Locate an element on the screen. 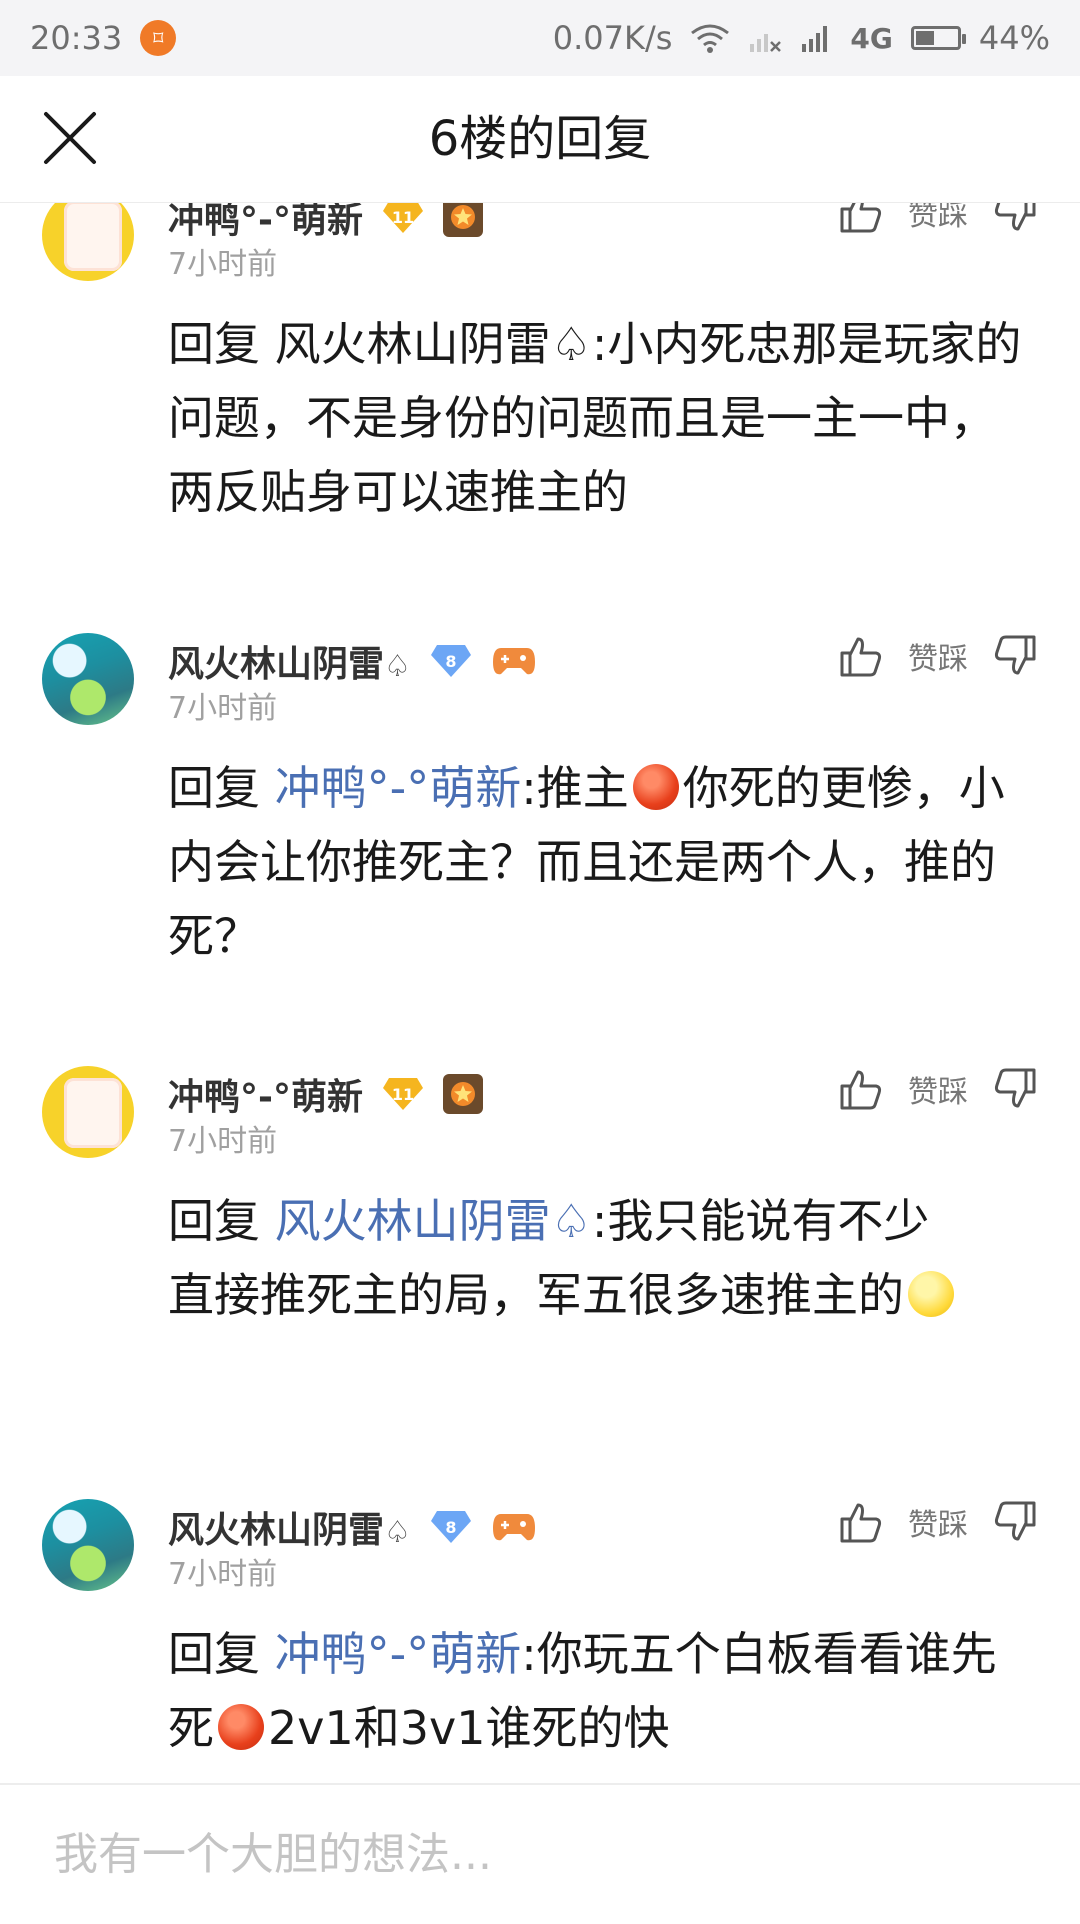  status-time: 20:33 is located at coordinates (76, 38).